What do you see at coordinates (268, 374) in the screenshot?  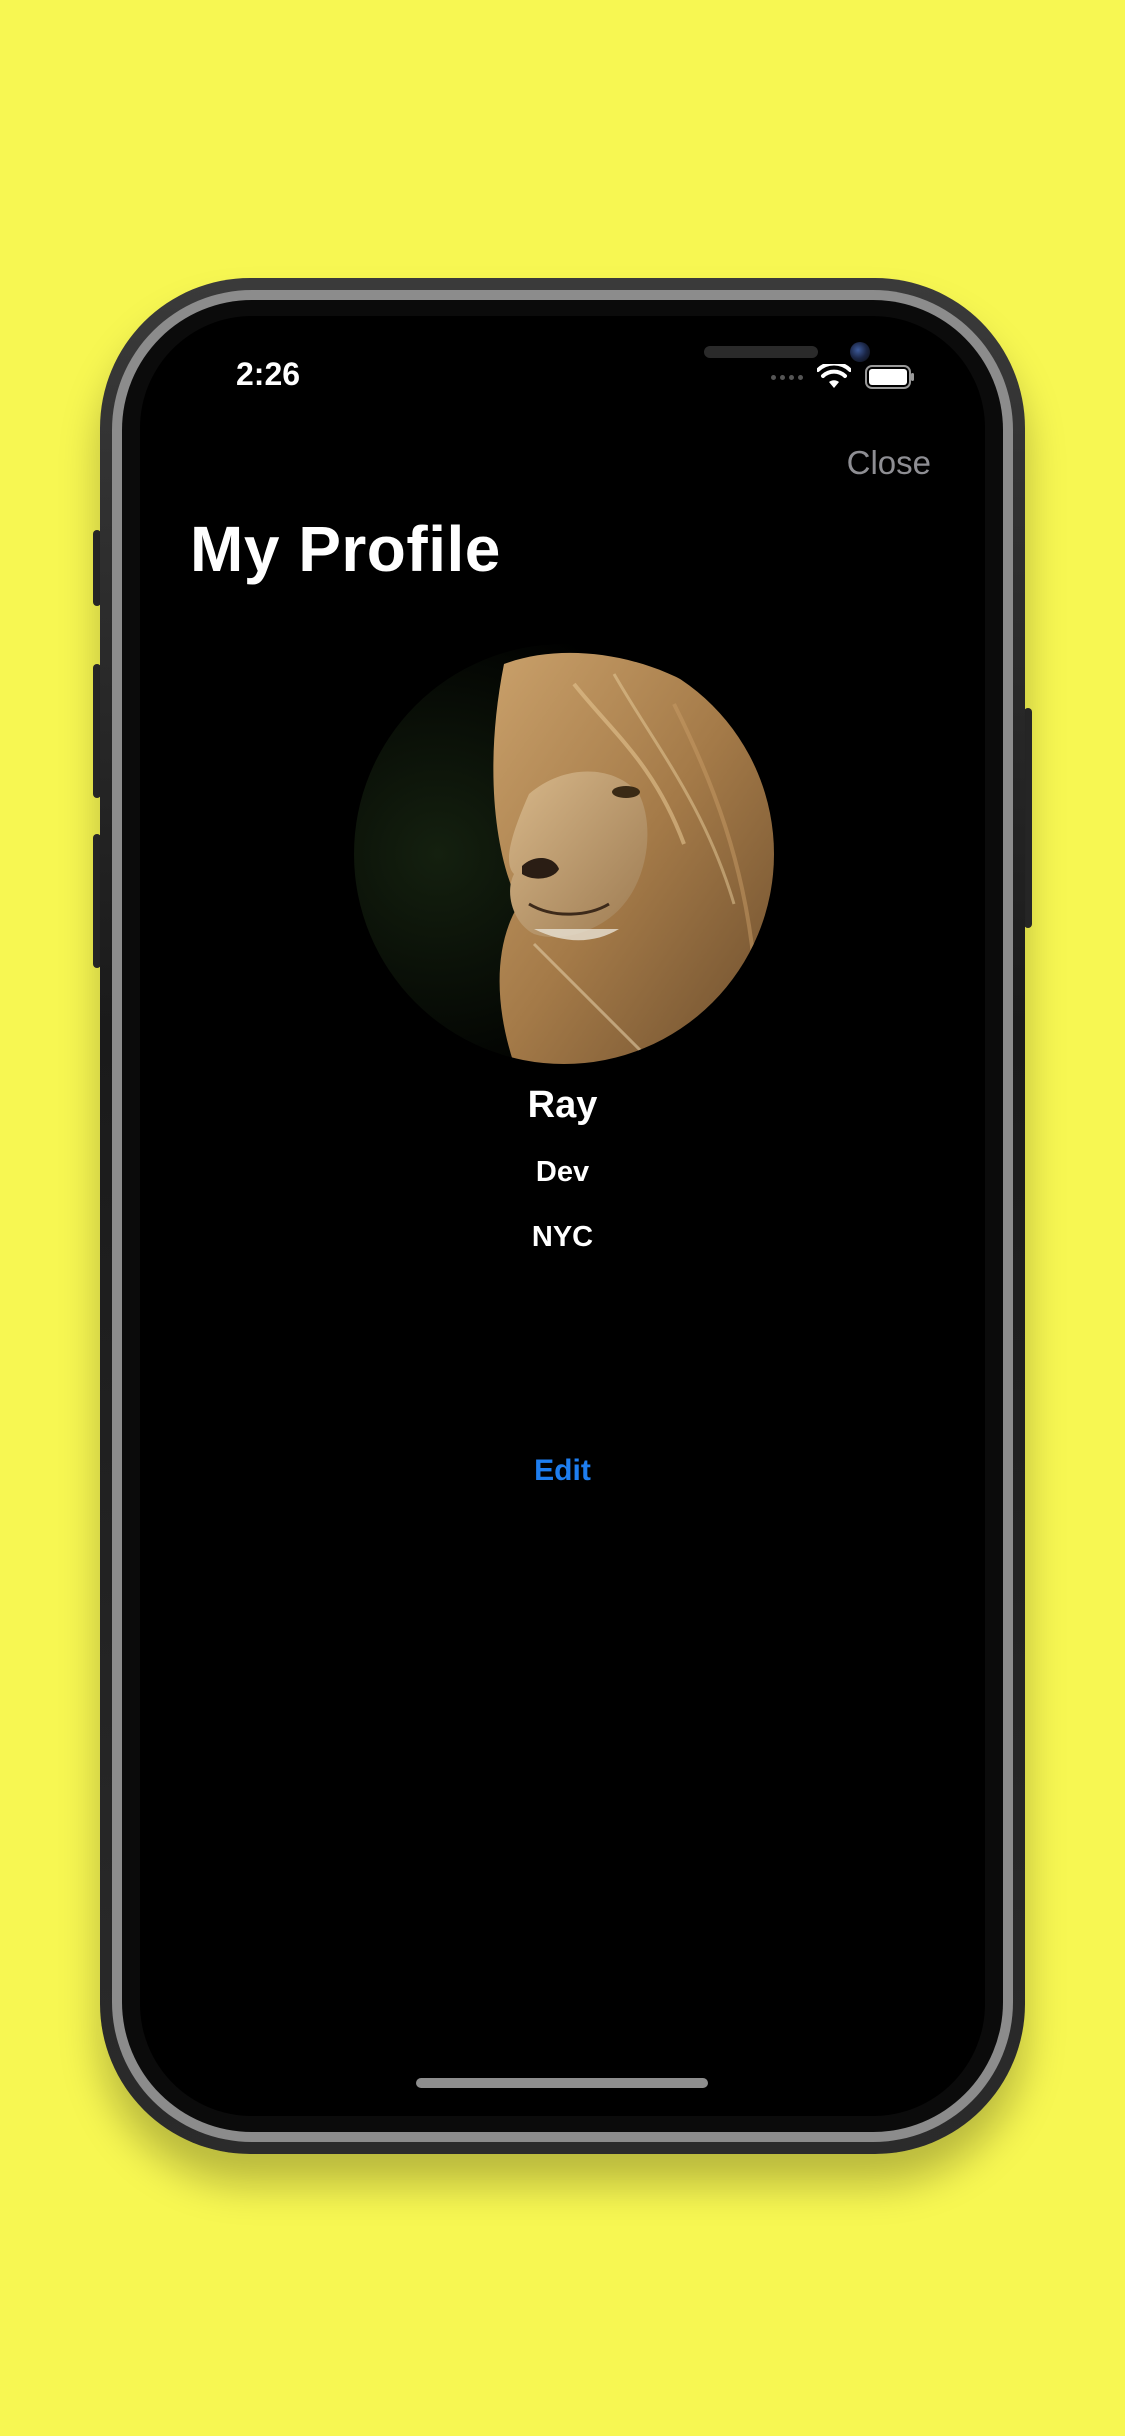 I see `status-time: 2:26` at bounding box center [268, 374].